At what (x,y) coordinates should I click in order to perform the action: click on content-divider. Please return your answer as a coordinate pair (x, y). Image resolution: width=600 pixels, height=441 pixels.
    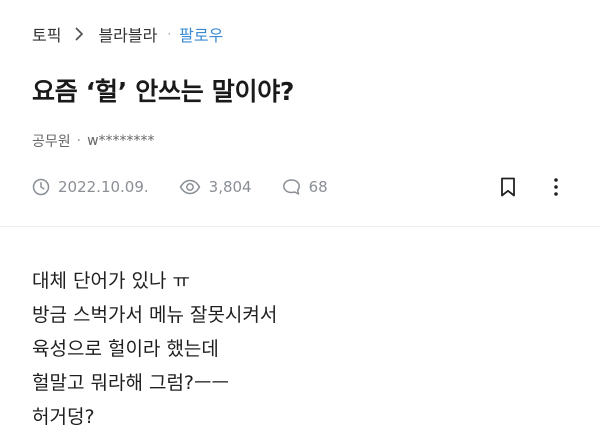
    Looking at the image, I should click on (300, 226).